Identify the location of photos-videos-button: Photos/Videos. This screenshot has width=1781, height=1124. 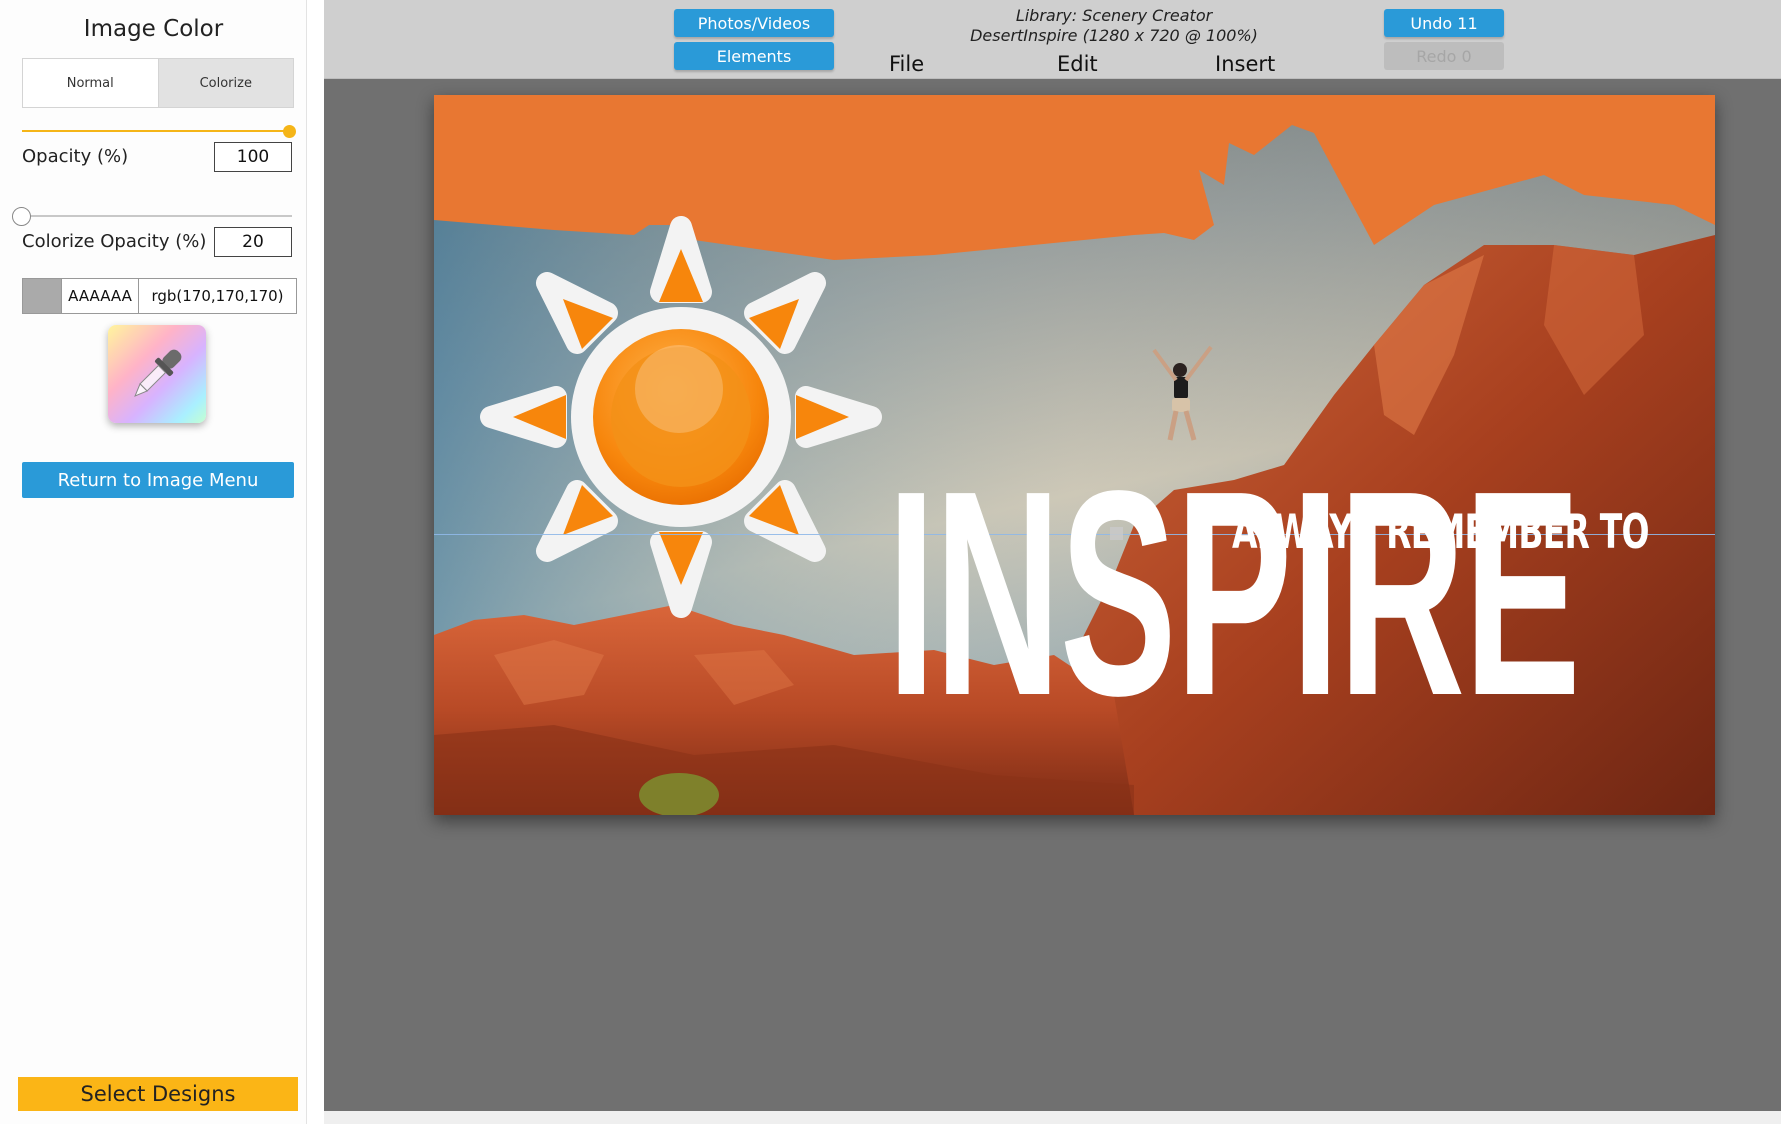
(754, 23).